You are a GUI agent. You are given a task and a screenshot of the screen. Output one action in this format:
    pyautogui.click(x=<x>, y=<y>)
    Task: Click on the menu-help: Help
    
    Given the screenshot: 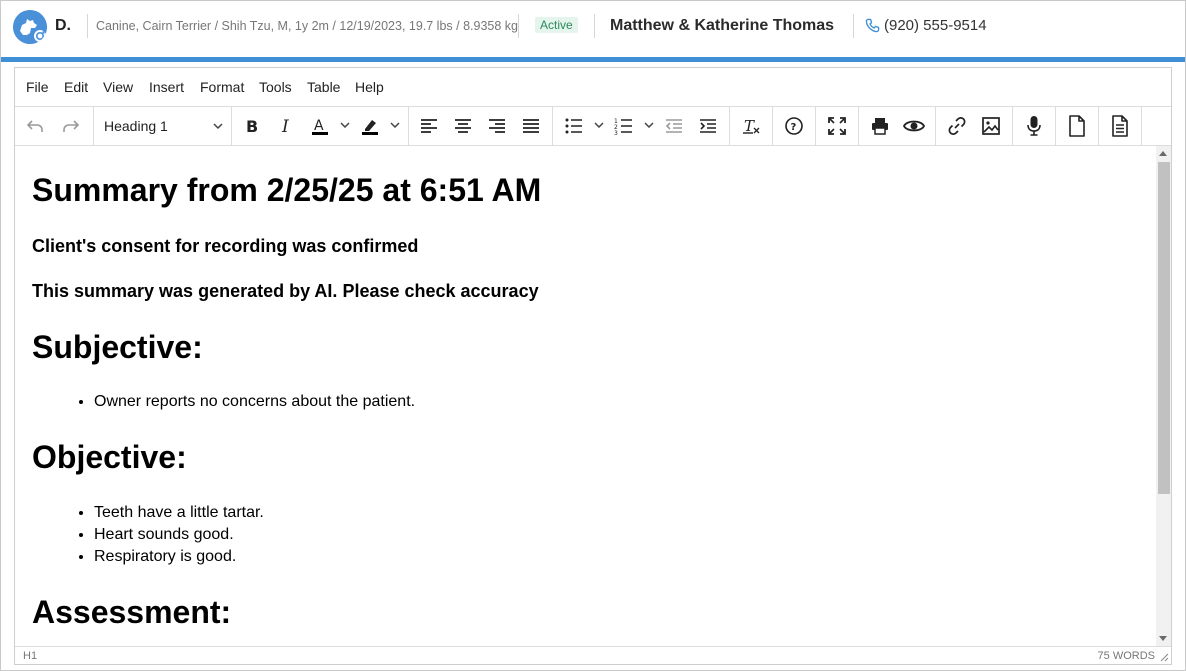 What is the action you would take?
    pyautogui.click(x=369, y=87)
    